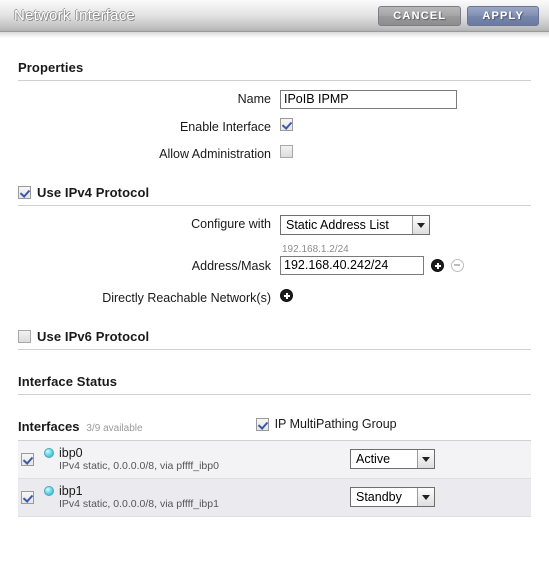  I want to click on interface-row-detail: IPv4 static, 0.0.0.0/8, via pffff_ibp0, so click(139, 465).